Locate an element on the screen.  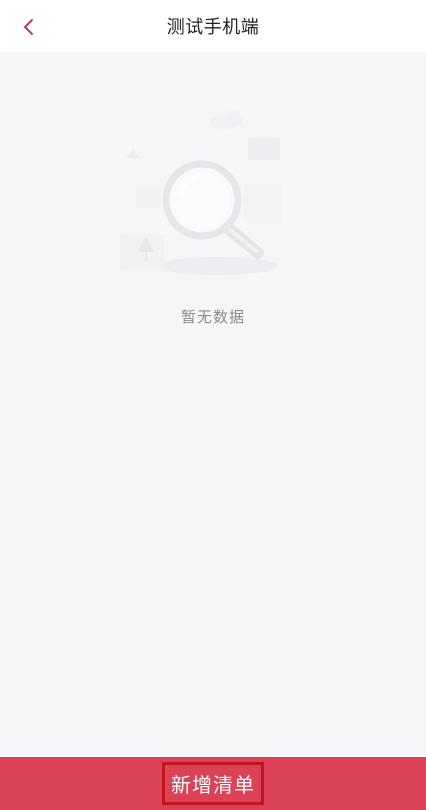
page-title: 测试手机端 is located at coordinates (213, 27).